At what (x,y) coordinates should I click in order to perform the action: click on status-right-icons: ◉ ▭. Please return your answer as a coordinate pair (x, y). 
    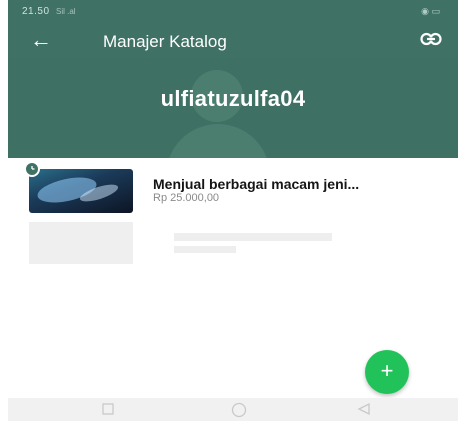
    Looking at the image, I should click on (430, 11).